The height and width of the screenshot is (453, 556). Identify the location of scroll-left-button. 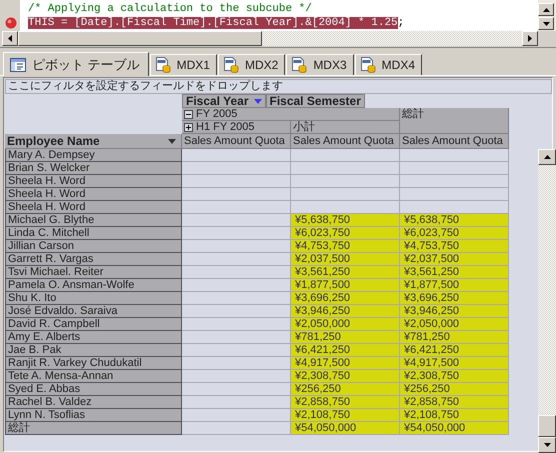
(10, 38).